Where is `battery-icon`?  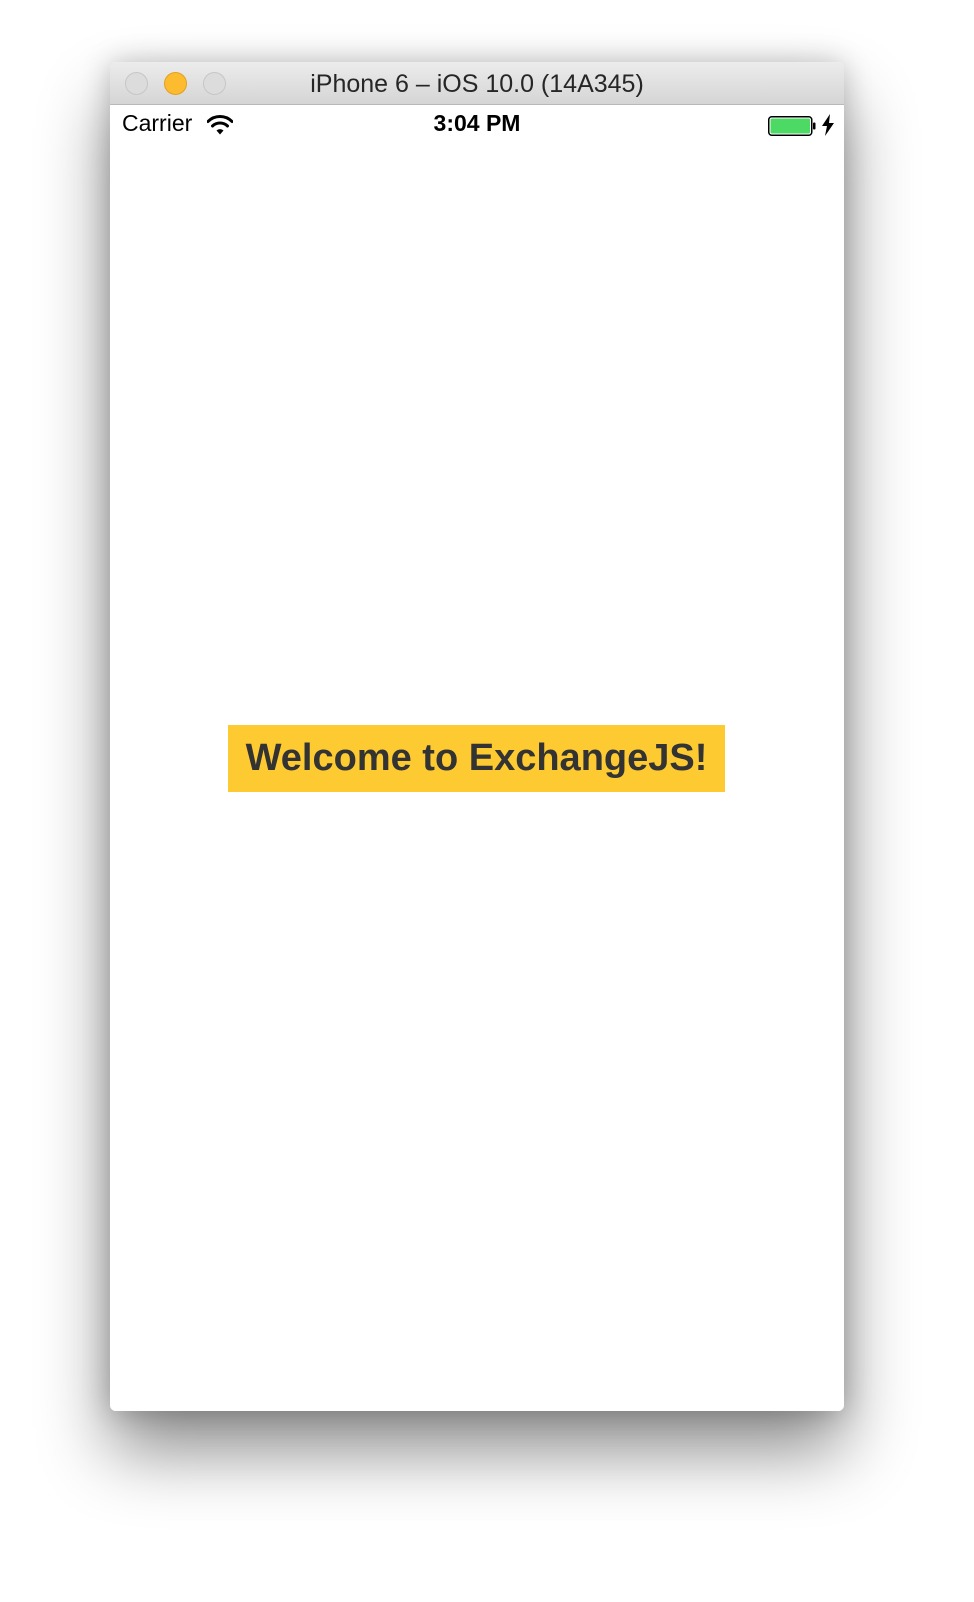
battery-icon is located at coordinates (792, 126).